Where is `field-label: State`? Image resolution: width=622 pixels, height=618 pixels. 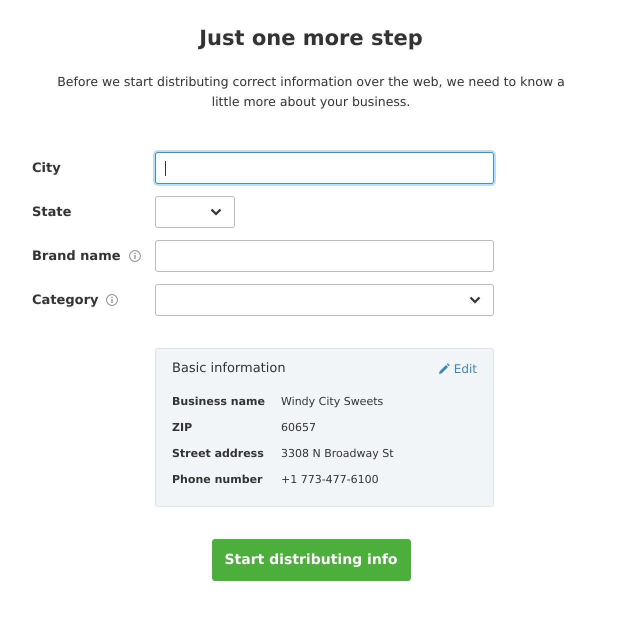
field-label: State is located at coordinates (52, 212).